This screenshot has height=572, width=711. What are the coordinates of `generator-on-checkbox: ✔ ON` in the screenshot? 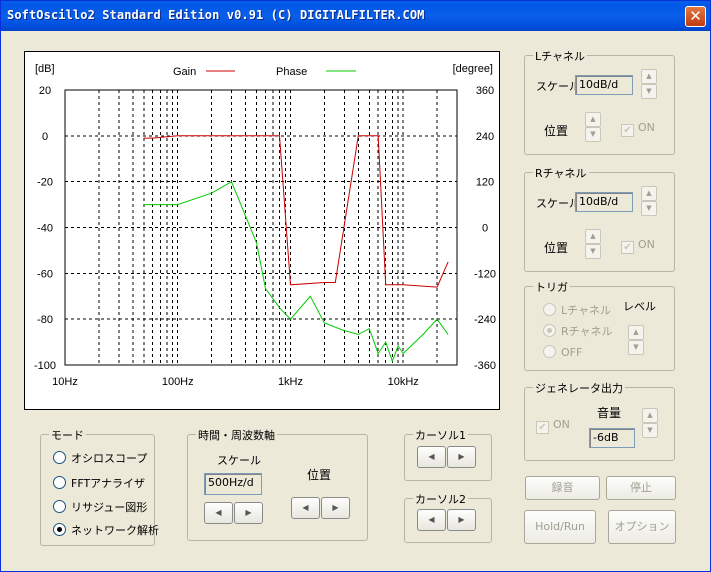 It's located at (553, 426).